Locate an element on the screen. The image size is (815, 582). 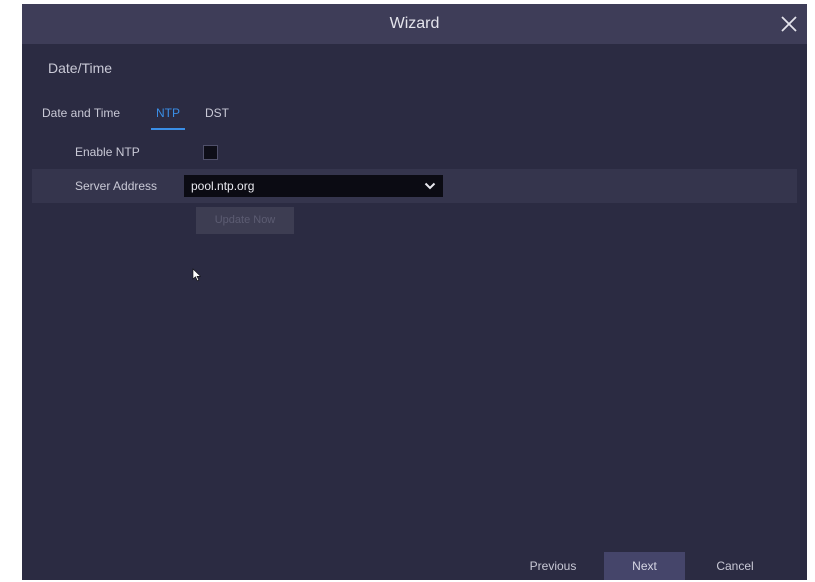
next-button: Next is located at coordinates (644, 566).